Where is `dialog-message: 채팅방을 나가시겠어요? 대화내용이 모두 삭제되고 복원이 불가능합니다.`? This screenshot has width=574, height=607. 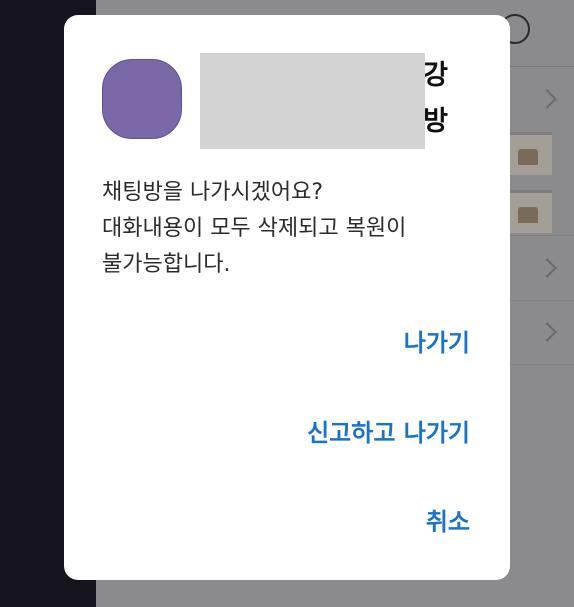
dialog-message: 채팅방을 나가시겠어요? 대화내용이 모두 삭제되고 복원이 불가능합니다. is located at coordinates (292, 229).